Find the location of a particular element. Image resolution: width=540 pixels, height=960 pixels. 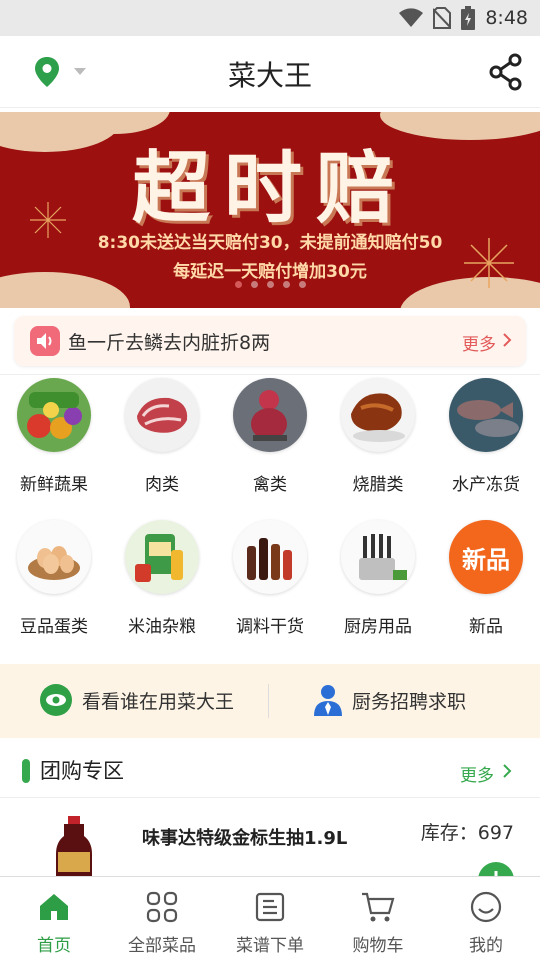

promo-strip: 看看谁在用菜大王 厨务招聘求职 is located at coordinates (270, 701).